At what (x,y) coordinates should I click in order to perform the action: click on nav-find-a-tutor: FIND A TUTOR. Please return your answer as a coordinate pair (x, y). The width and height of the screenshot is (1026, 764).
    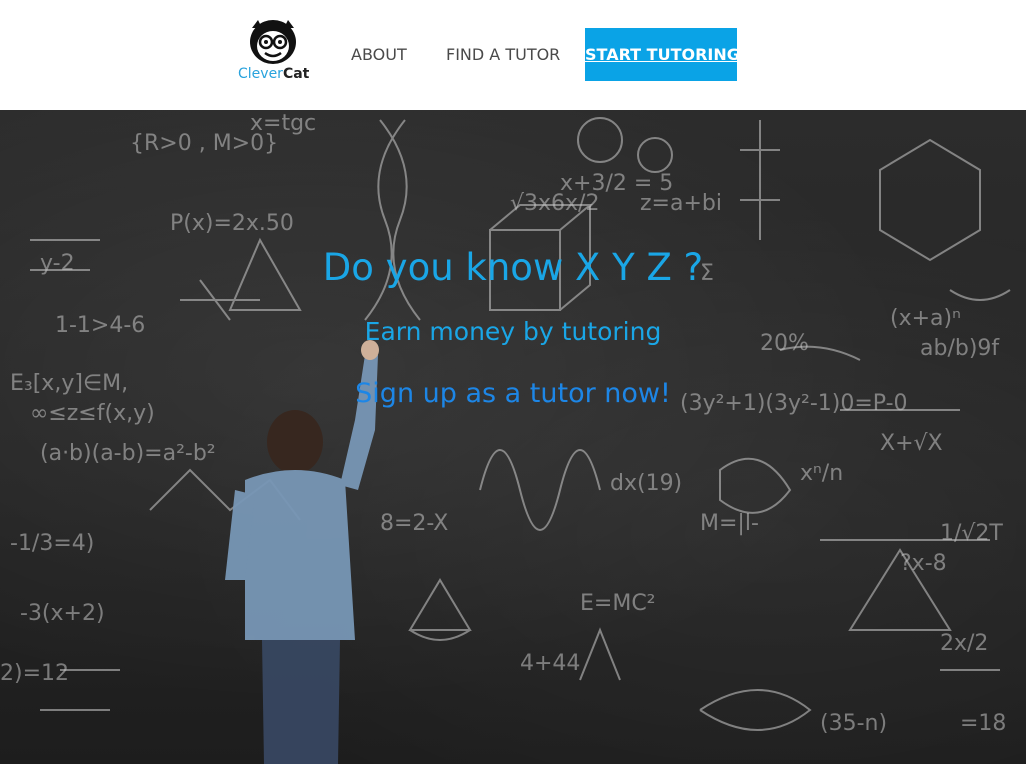
    Looking at the image, I should click on (503, 54).